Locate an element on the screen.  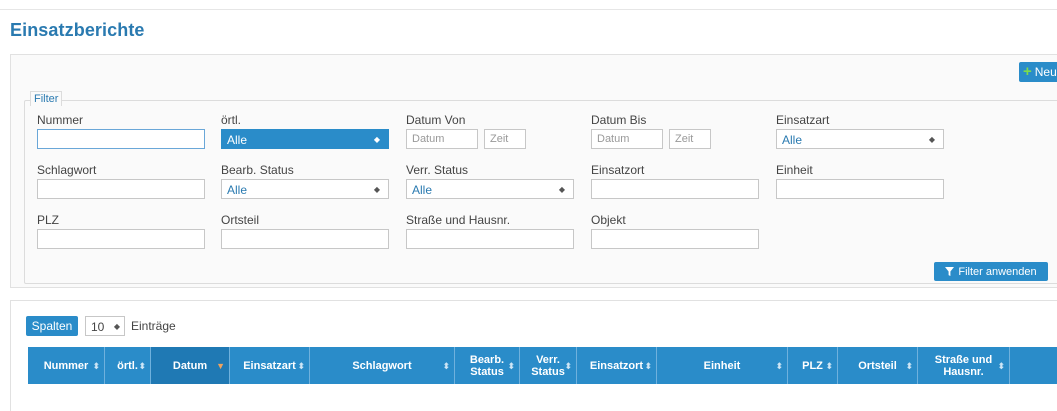
schlagwort-label: Schlagwort is located at coordinates (67, 170).